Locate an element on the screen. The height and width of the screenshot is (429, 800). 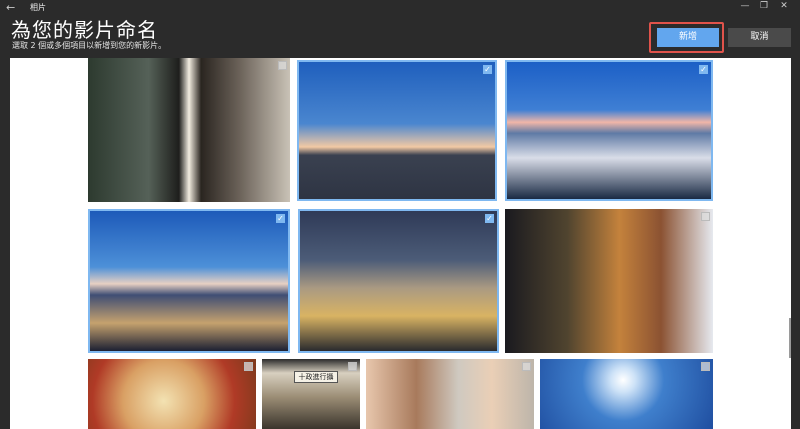
scrollbar is located at coordinates (790, 338).